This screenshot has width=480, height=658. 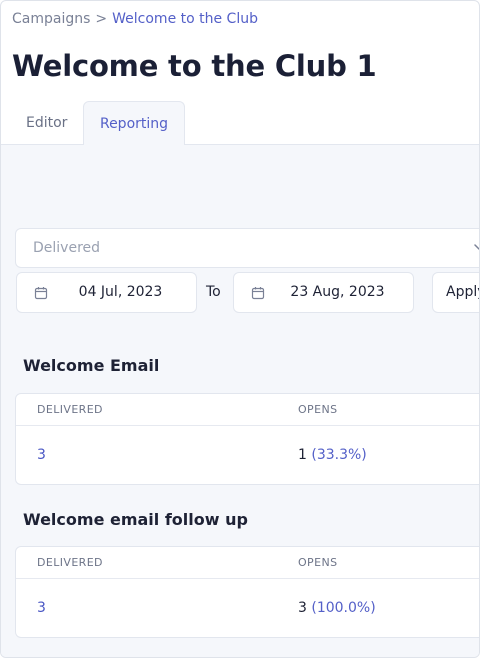 What do you see at coordinates (337, 292) in the screenshot?
I see `end-date-value: 23 Aug, 2023` at bounding box center [337, 292].